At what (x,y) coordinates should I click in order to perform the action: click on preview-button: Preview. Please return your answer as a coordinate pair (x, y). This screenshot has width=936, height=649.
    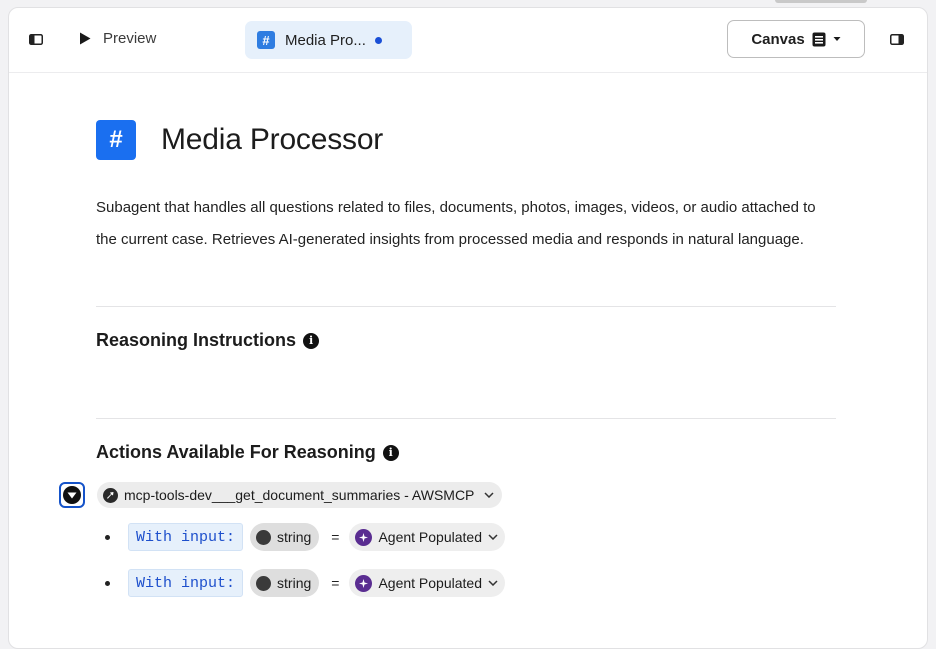
    Looking at the image, I should click on (117, 38).